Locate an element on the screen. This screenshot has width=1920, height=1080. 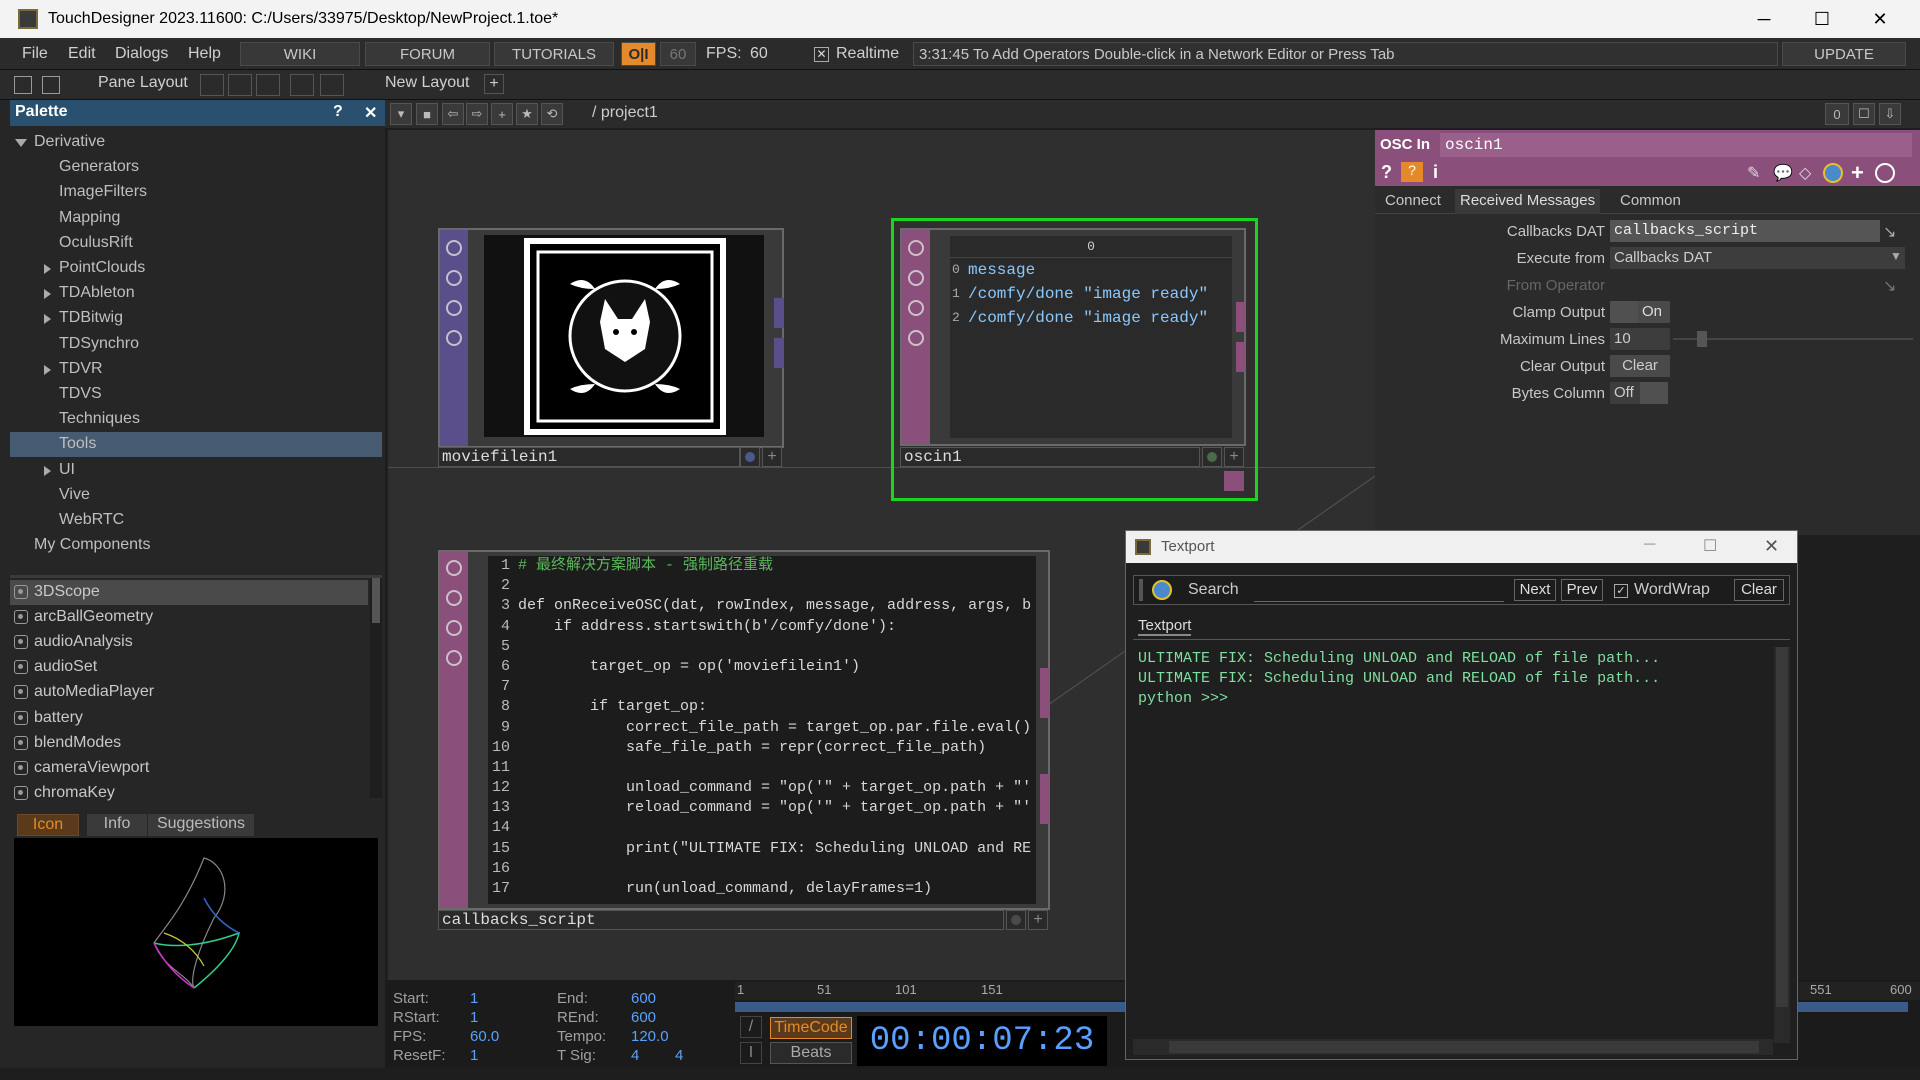
tab-suggestions: Suggestions is located at coordinates (201, 825).